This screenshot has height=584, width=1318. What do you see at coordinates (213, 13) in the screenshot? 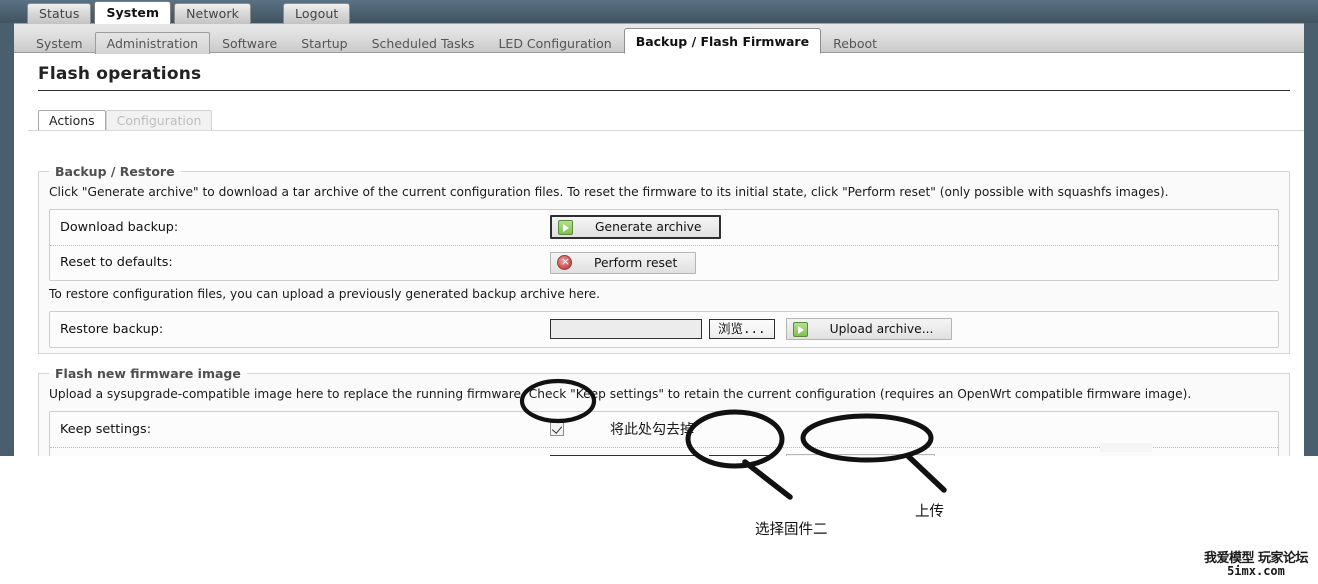
I see `primary-tab-network: Network` at bounding box center [213, 13].